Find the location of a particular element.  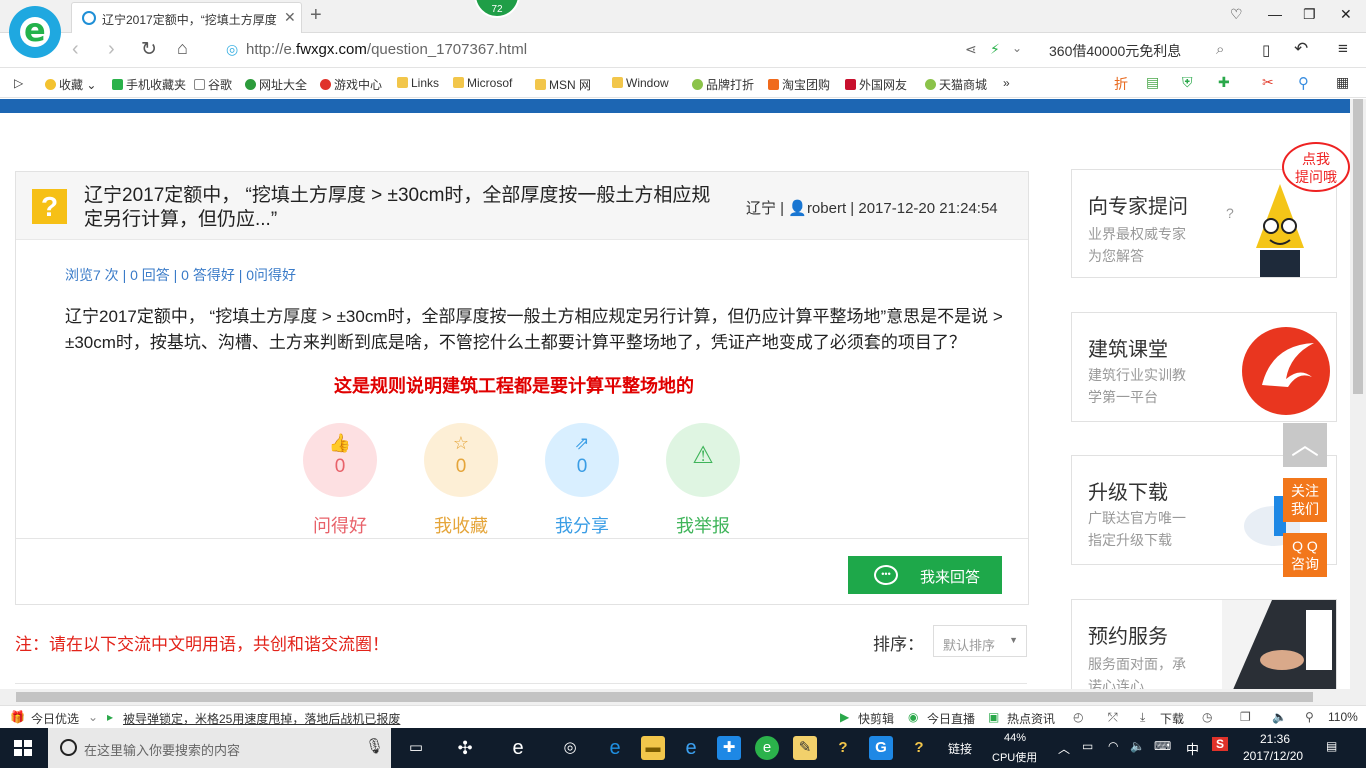

sogou-ime-icon: S is located at coordinates (1220, 744).